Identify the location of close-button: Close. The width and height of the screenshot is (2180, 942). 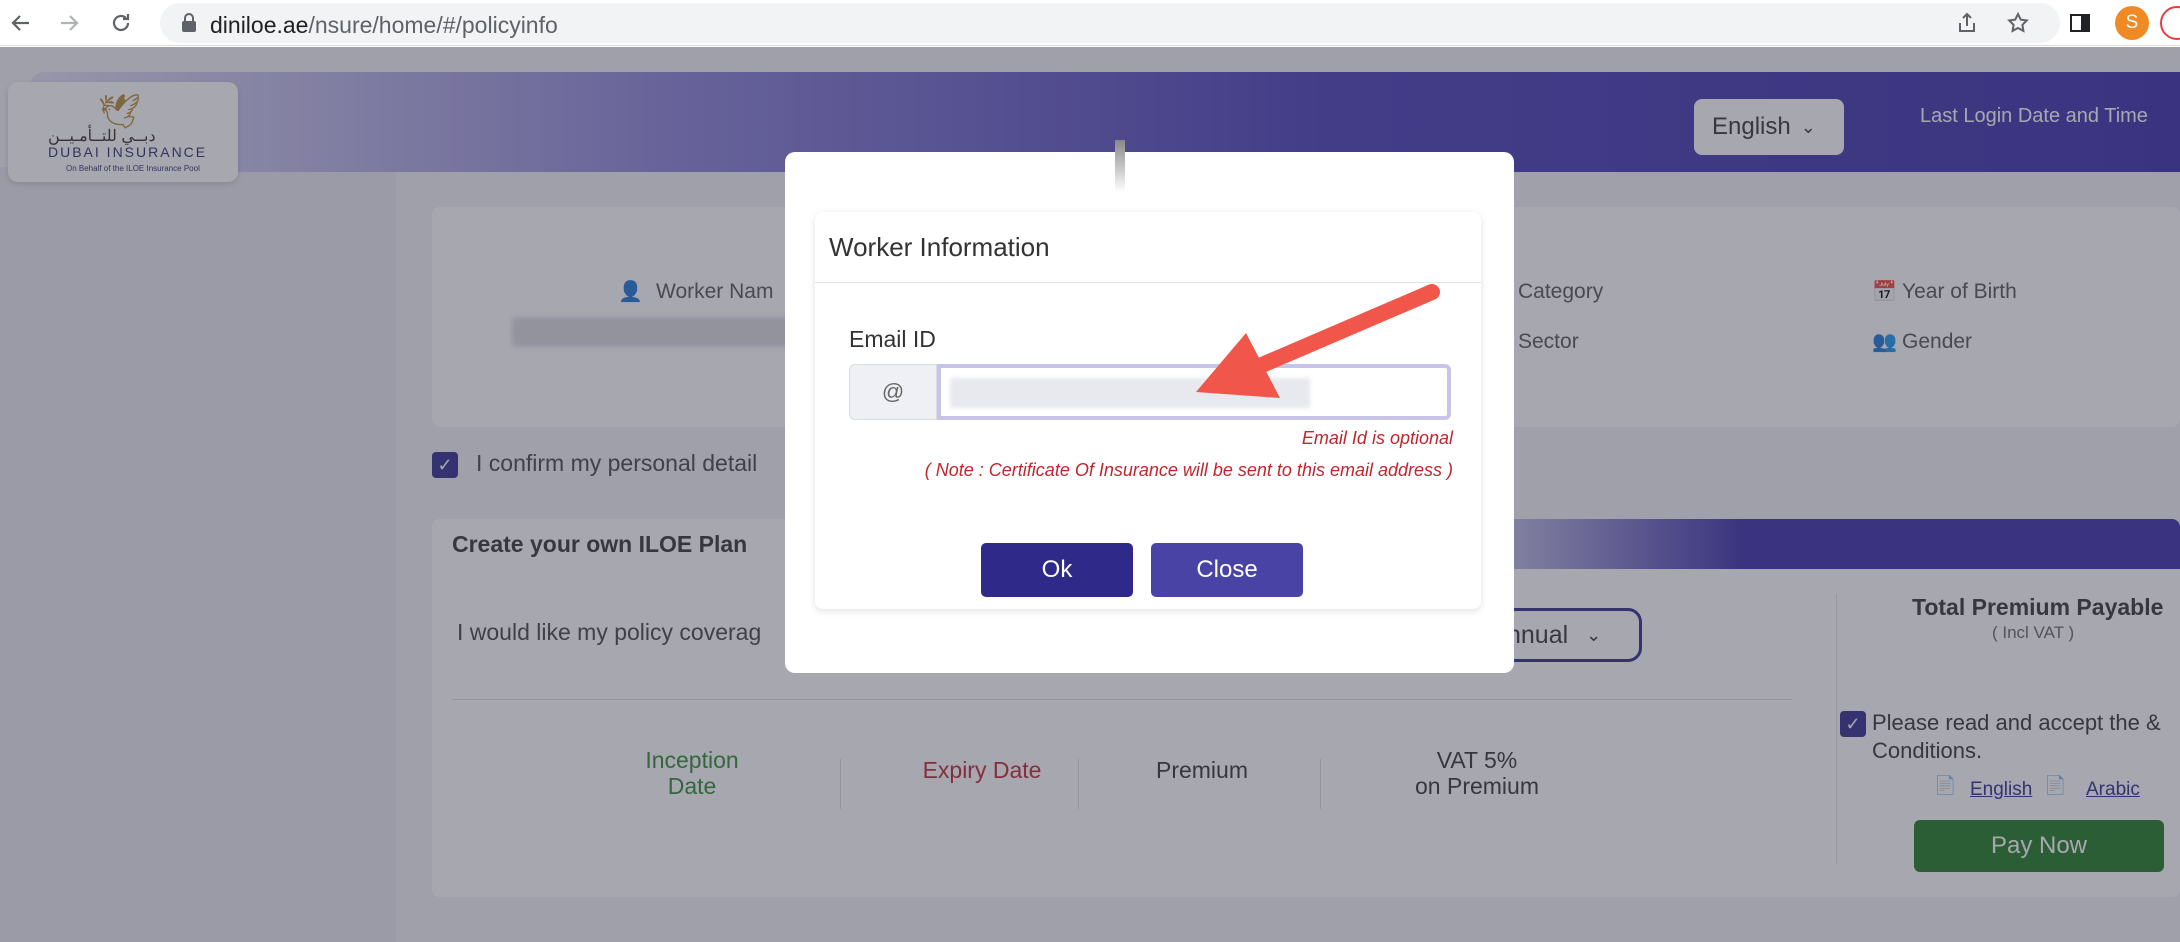
(1227, 570).